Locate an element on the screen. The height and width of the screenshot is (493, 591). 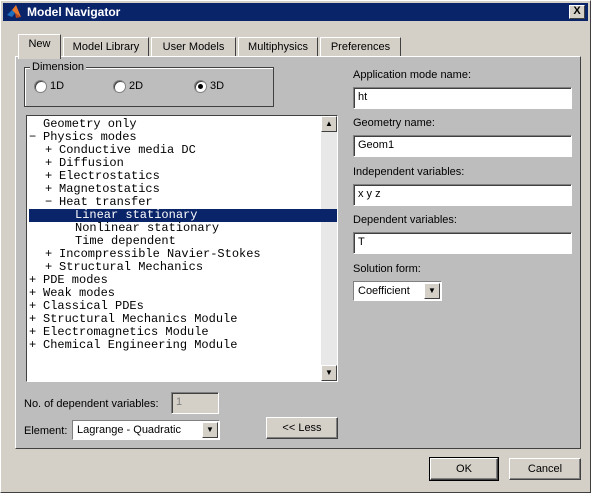
tab-label: Preferences is located at coordinates (360, 47).